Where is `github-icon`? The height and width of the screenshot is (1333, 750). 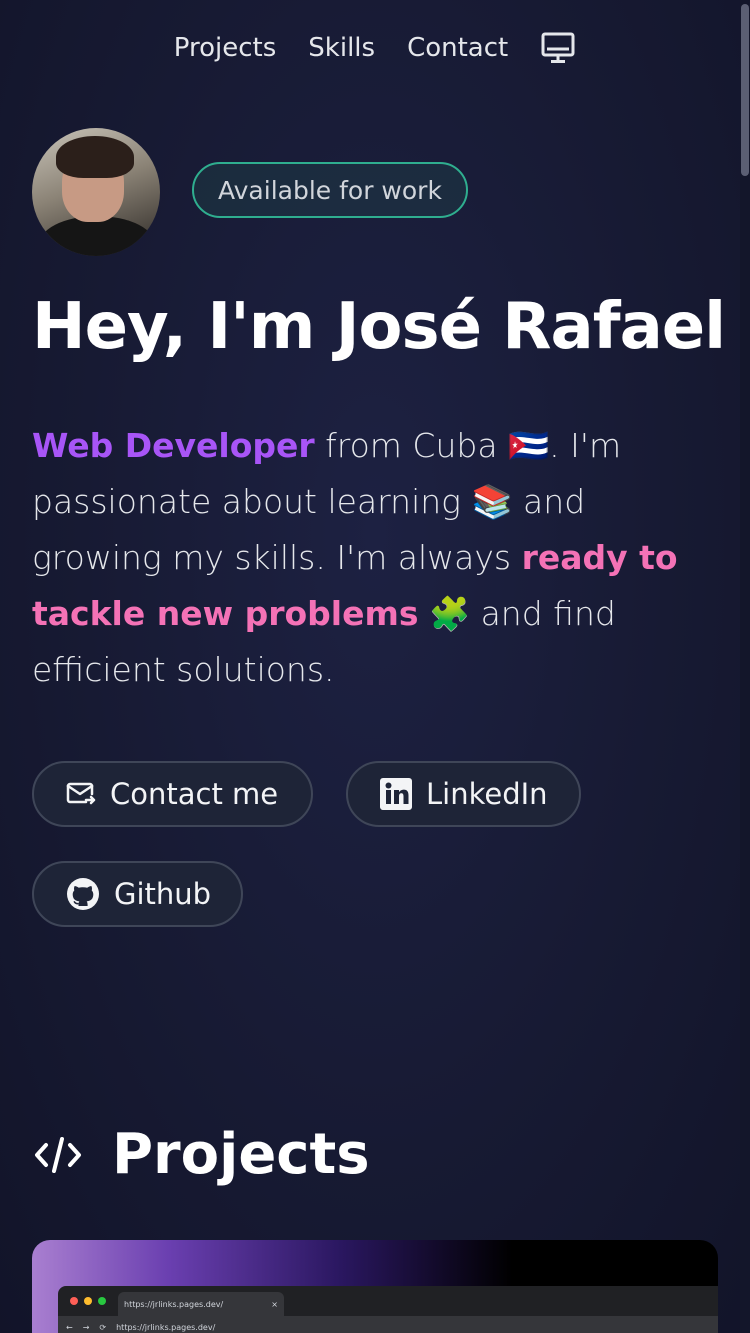
github-icon is located at coordinates (83, 894).